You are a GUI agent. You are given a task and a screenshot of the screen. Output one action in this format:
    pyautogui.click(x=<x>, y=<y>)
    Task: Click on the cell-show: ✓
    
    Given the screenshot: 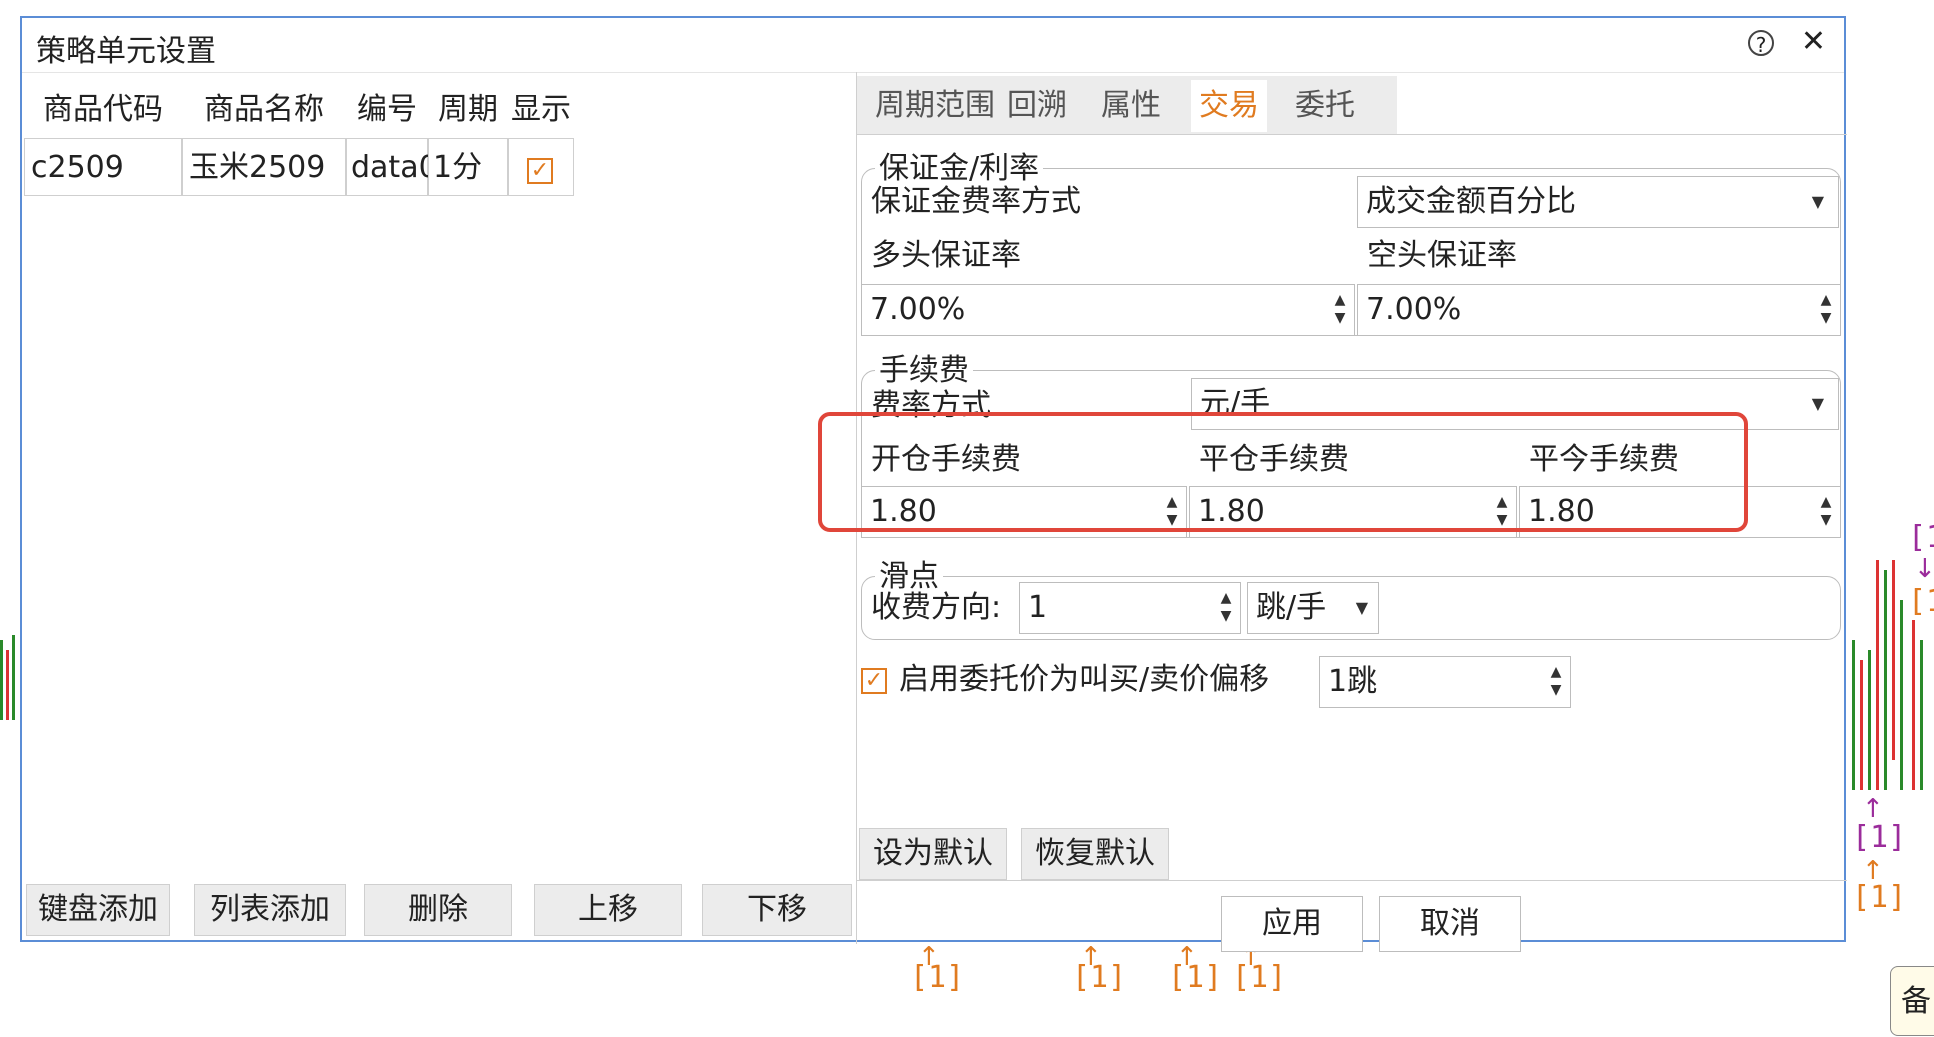 What is the action you would take?
    pyautogui.click(x=541, y=167)
    